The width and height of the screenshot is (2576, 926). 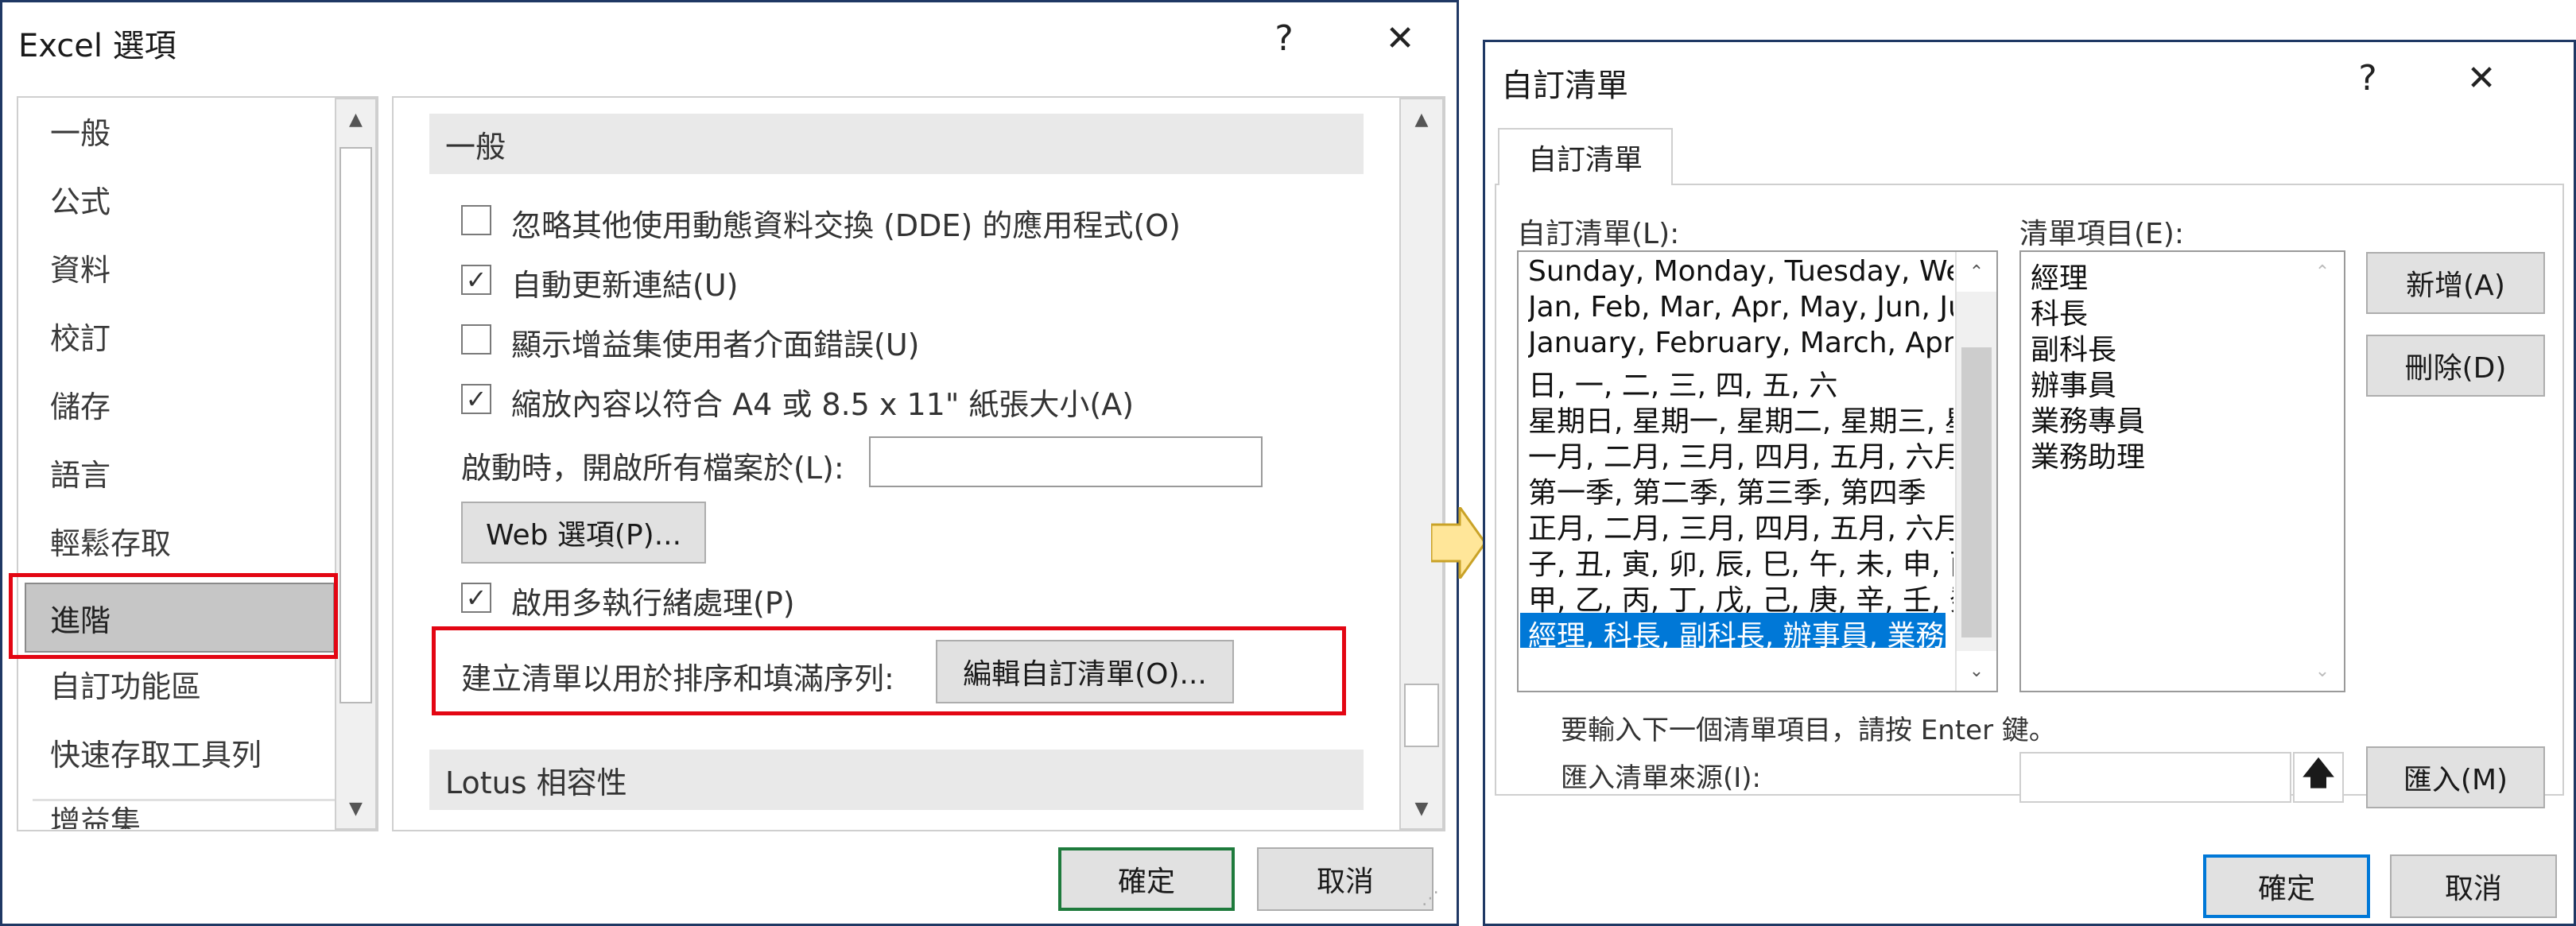 I want to click on hint-text: 要輸入下一個清單項目，請按 Enter 鍵。, so click(x=1809, y=730).